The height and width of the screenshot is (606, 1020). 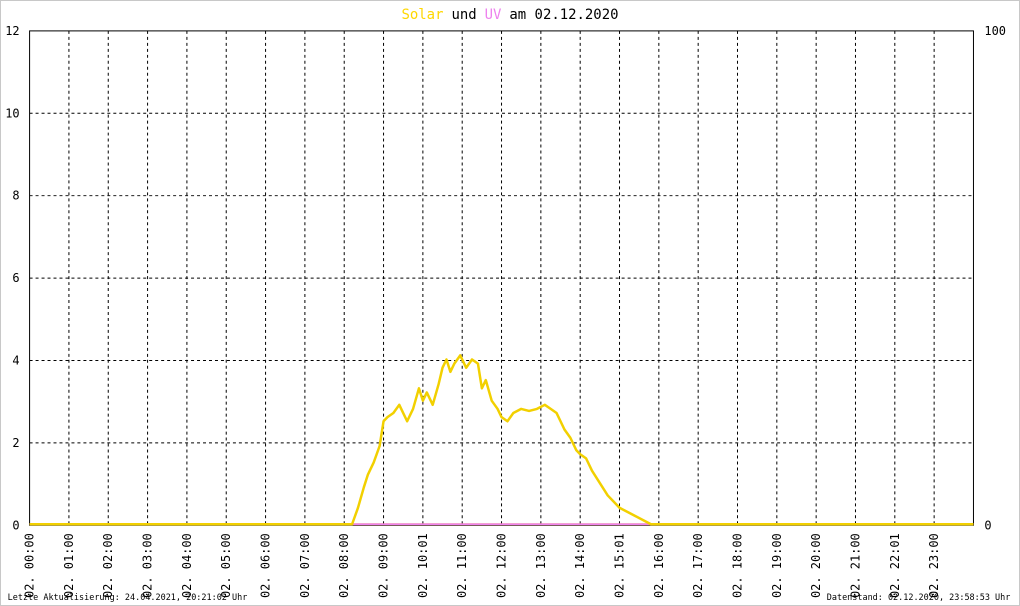 What do you see at coordinates (12, 31) in the screenshot?
I see `y-tick-label-left: 12` at bounding box center [12, 31].